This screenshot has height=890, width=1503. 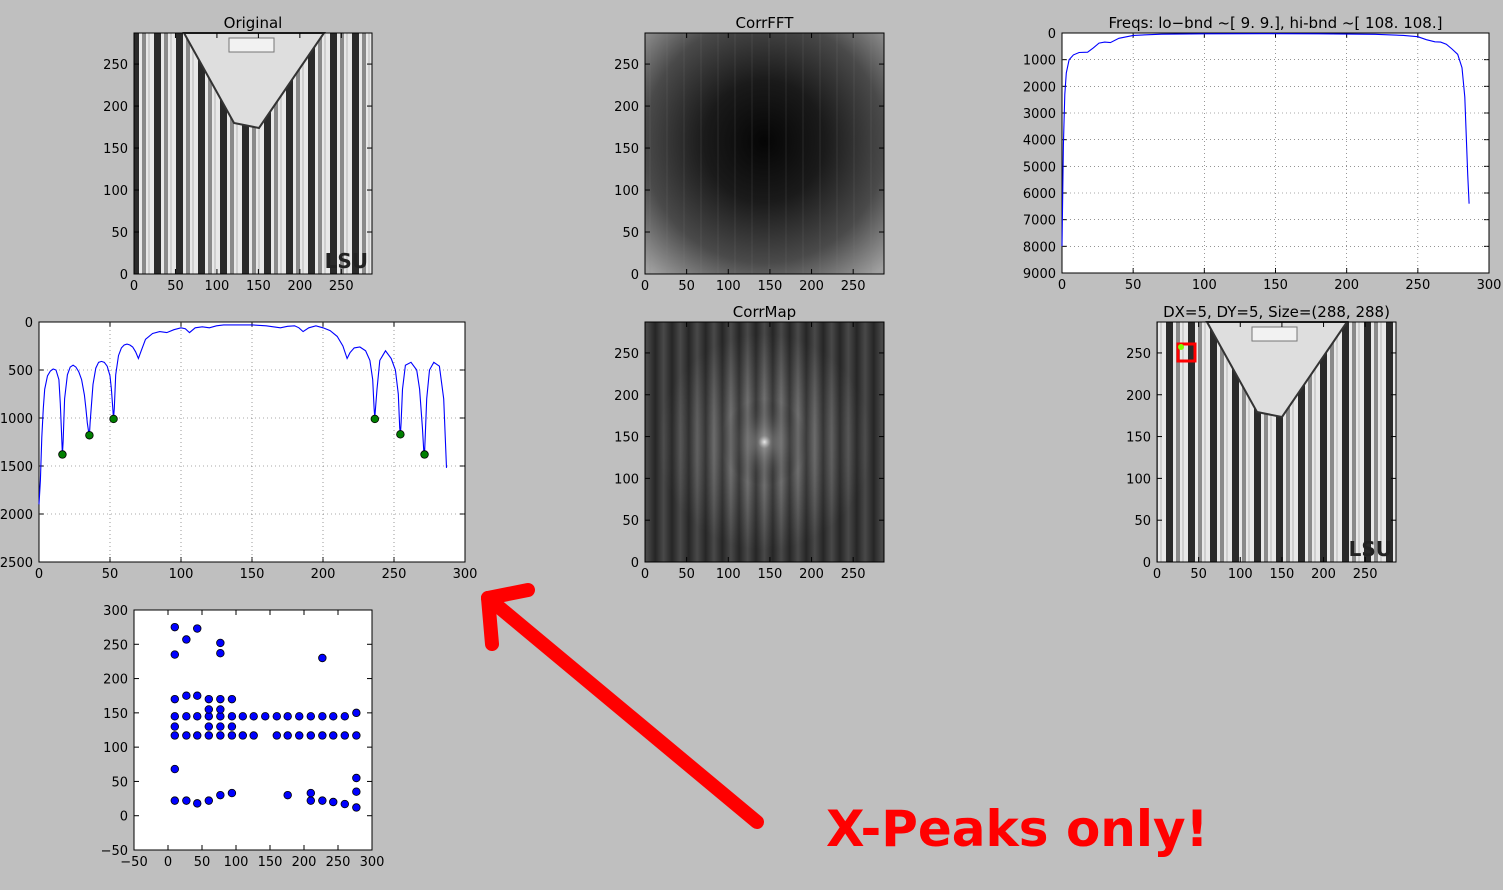 I want to click on y-tick-label: 4000, so click(x=1039, y=141).